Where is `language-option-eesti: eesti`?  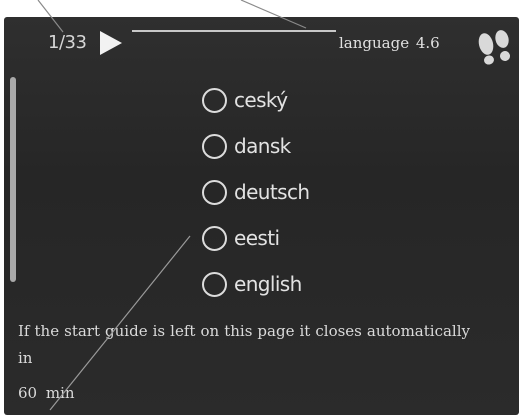 language-option-eesti: eesti is located at coordinates (255, 238).